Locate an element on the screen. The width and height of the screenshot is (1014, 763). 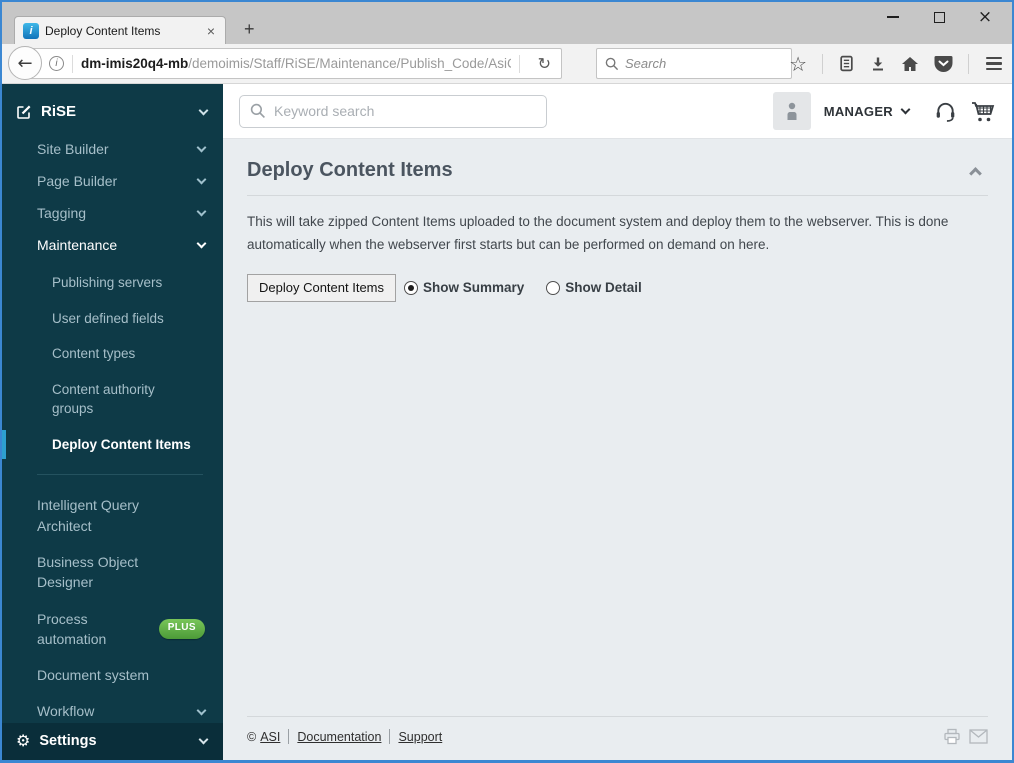
keyword-search-box is located at coordinates (393, 111).